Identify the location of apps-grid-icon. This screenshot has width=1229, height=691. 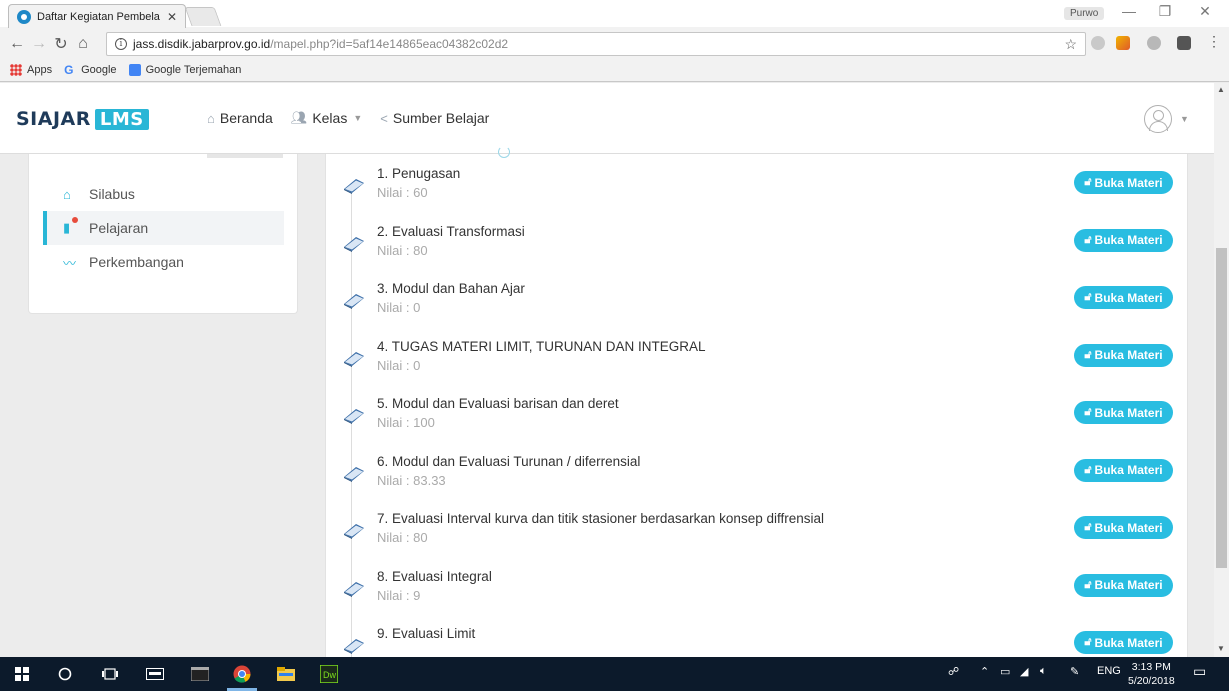
(16, 70).